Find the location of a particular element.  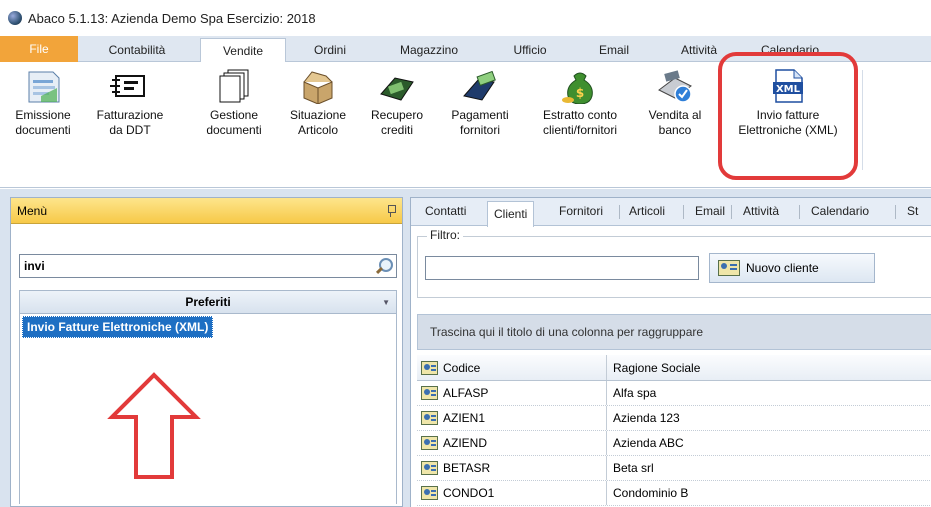

tab-calendario: Calendario is located at coordinates (840, 211).